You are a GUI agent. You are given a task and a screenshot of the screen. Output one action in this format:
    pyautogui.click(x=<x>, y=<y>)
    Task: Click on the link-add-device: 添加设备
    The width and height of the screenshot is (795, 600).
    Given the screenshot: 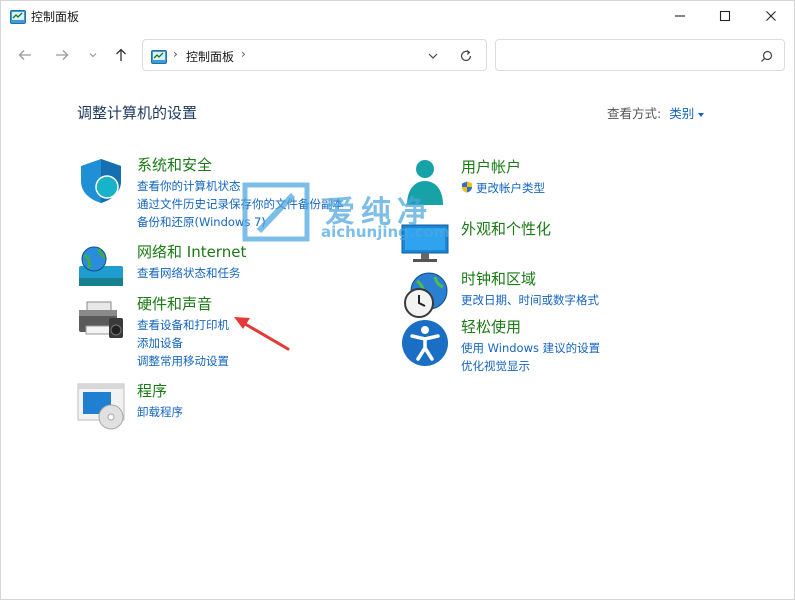 What is the action you would take?
    pyautogui.click(x=183, y=343)
    